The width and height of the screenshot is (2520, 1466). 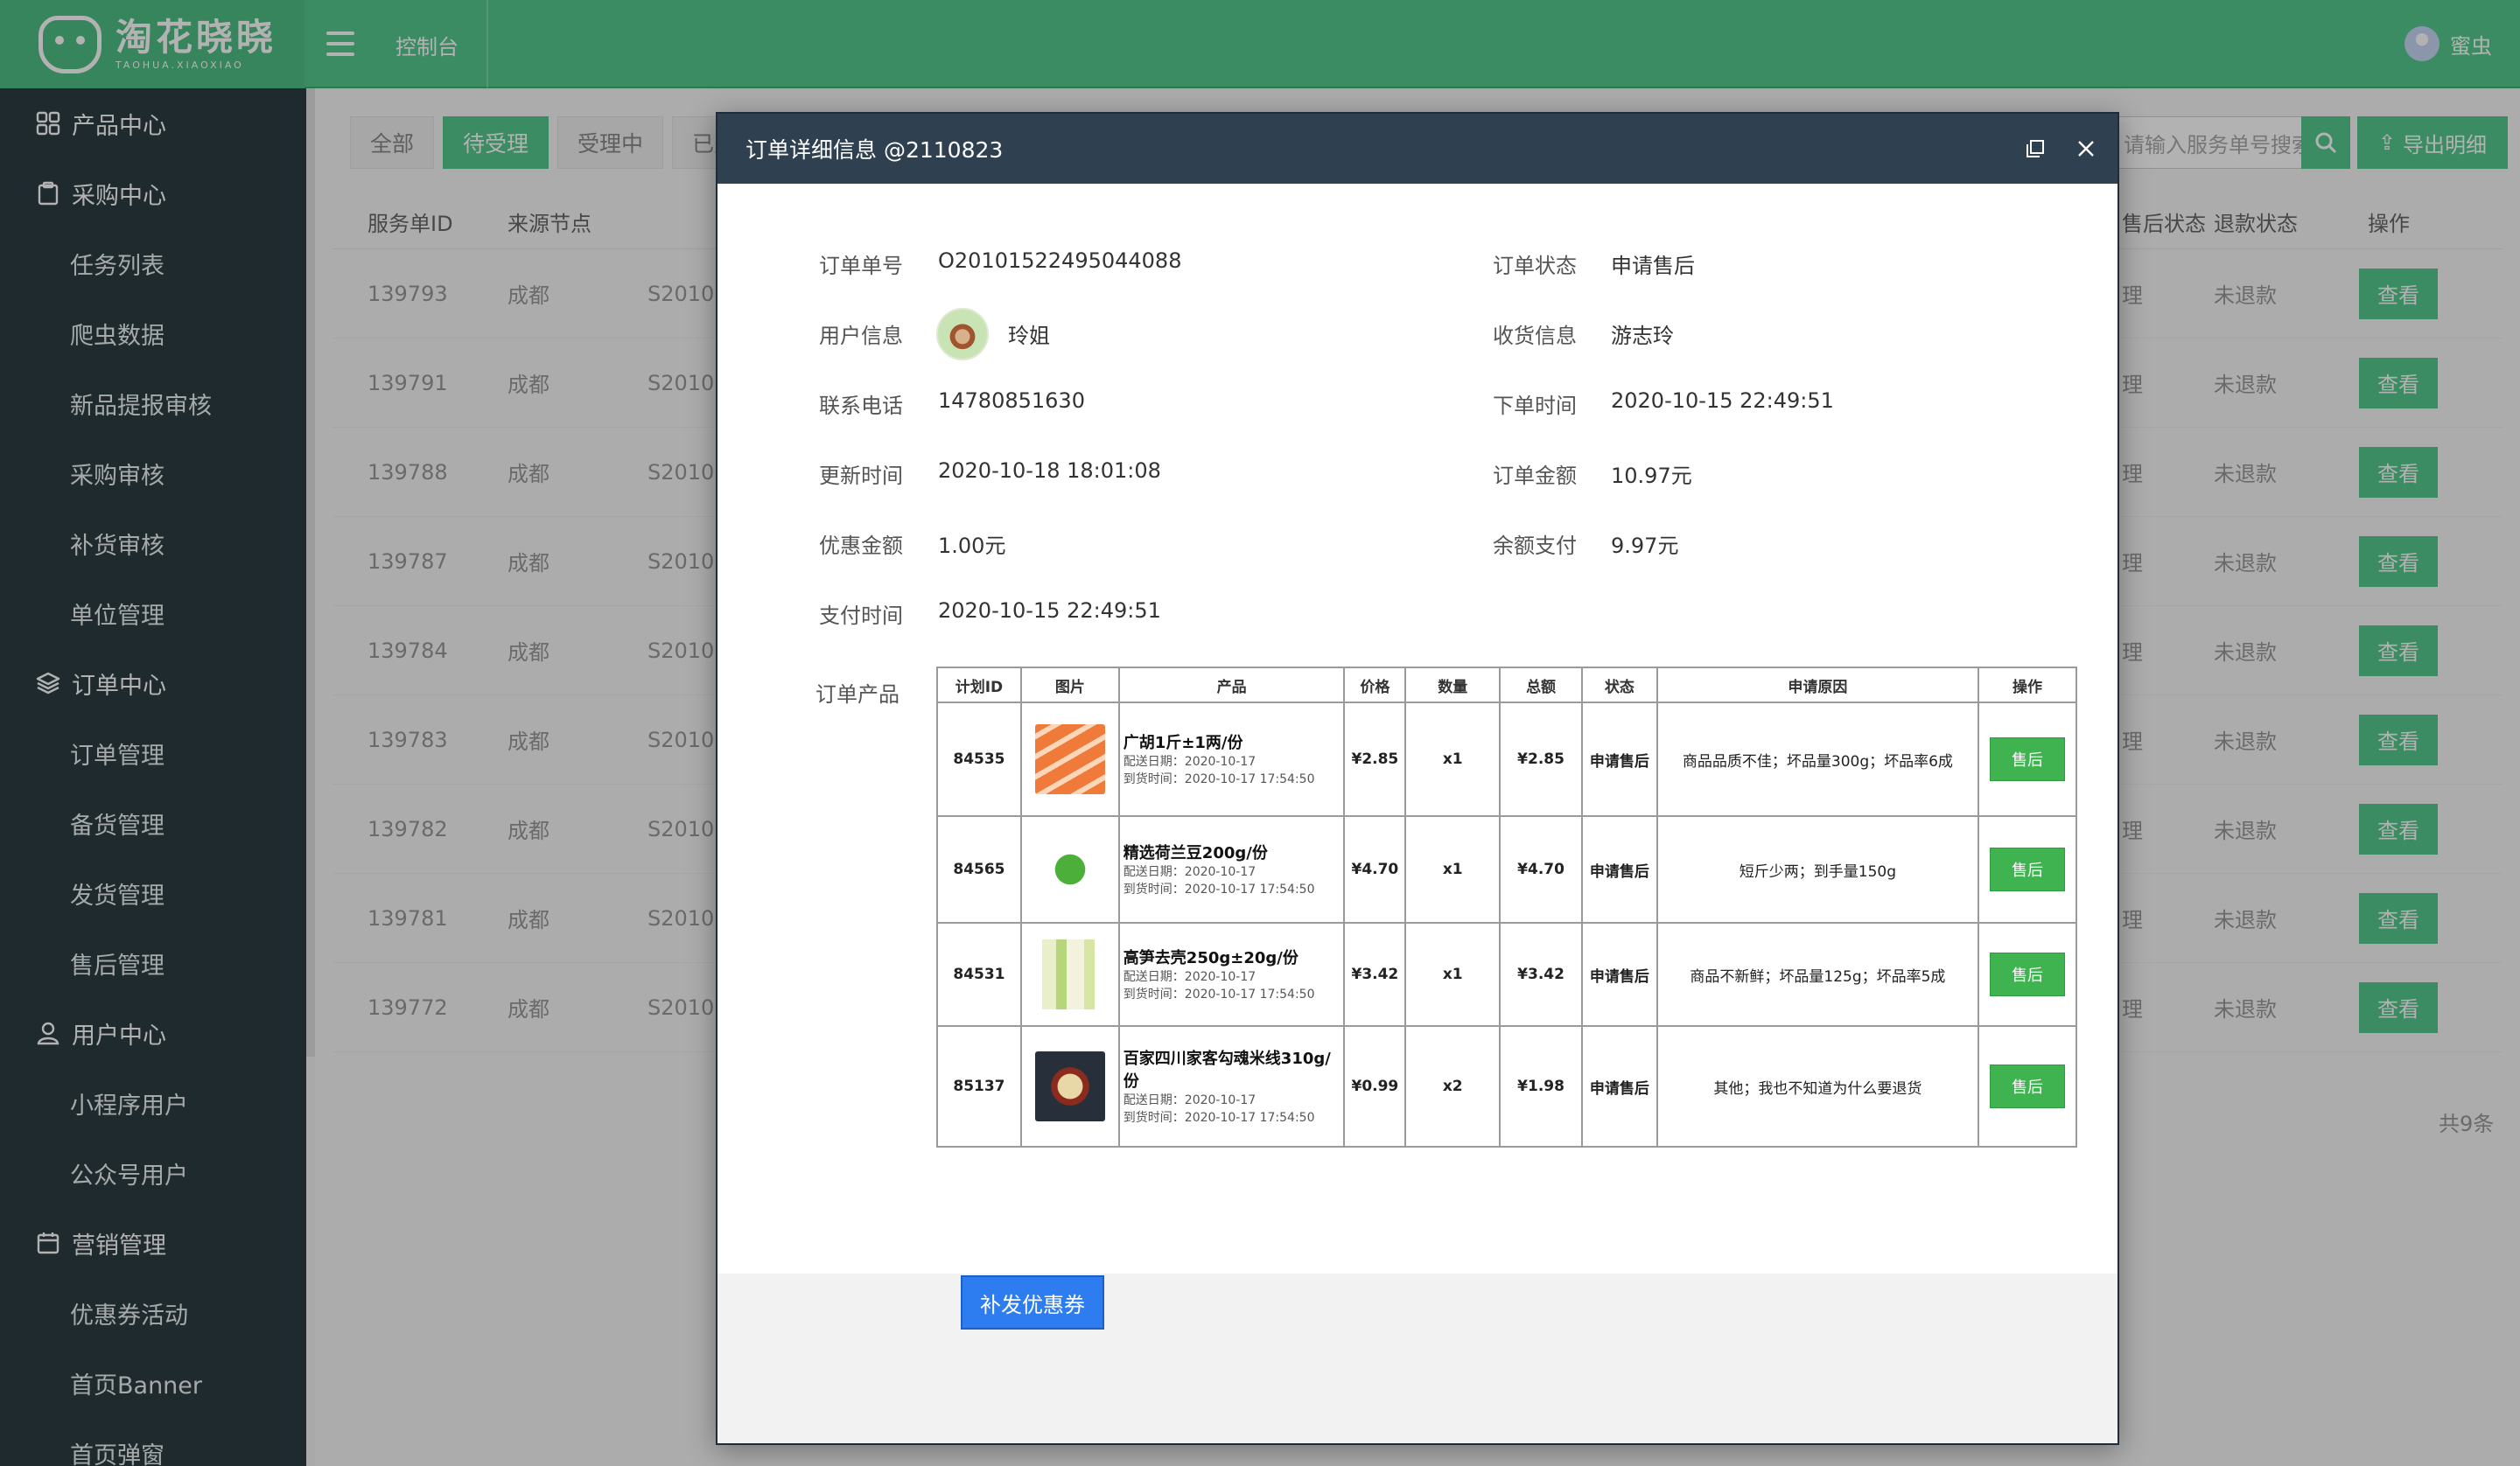 What do you see at coordinates (972, 546) in the screenshot?
I see `discount-value: 1.00元` at bounding box center [972, 546].